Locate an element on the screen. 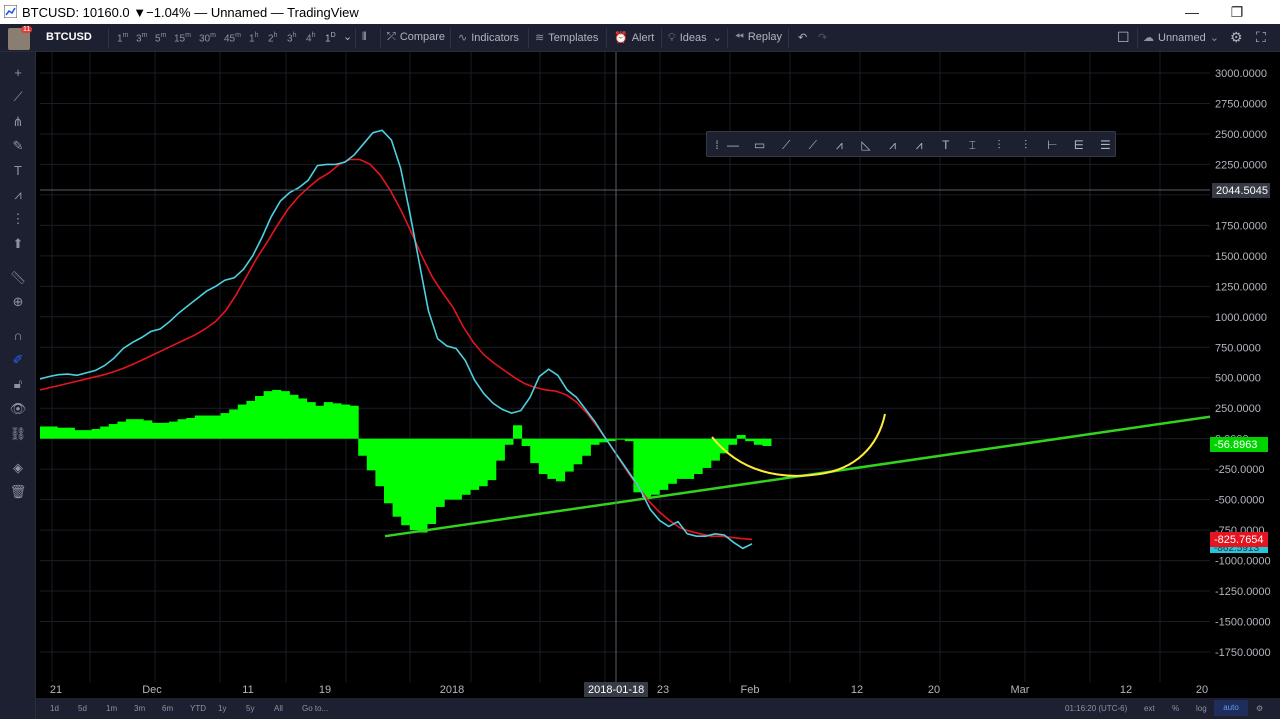 The height and width of the screenshot is (719, 1280). minimize-button: — is located at coordinates (1192, 12).